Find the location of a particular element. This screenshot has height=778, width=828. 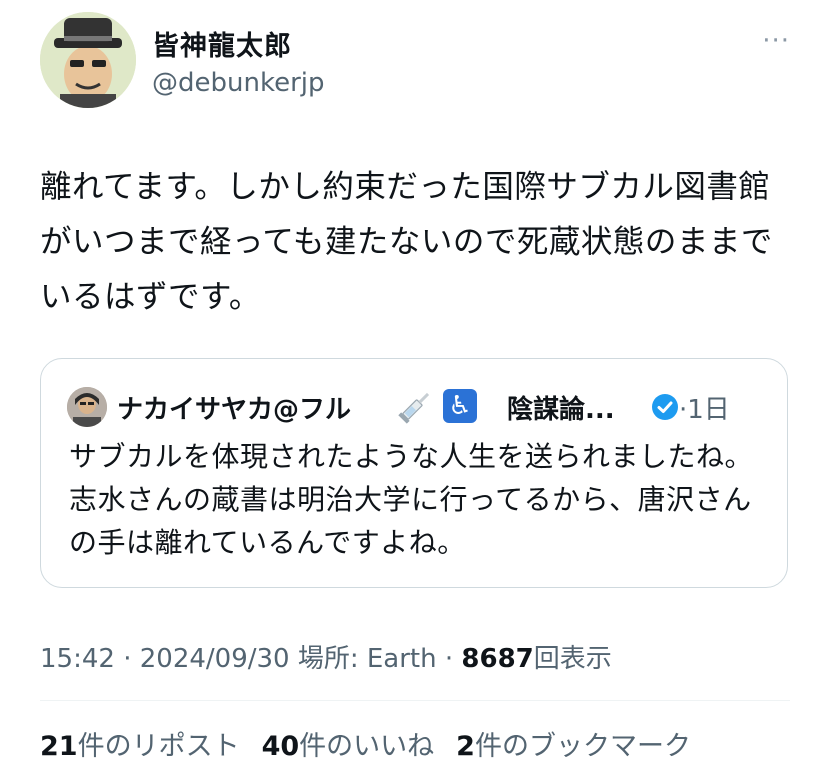

tweet-meta: 15:42 · 2024/09/30 場所: Earth · 8687回表示 is located at coordinates (326, 656).